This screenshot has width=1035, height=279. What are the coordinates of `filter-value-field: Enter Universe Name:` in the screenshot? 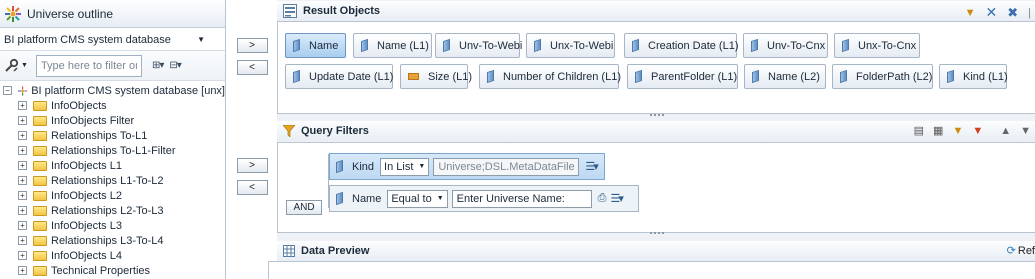 It's located at (521, 198).